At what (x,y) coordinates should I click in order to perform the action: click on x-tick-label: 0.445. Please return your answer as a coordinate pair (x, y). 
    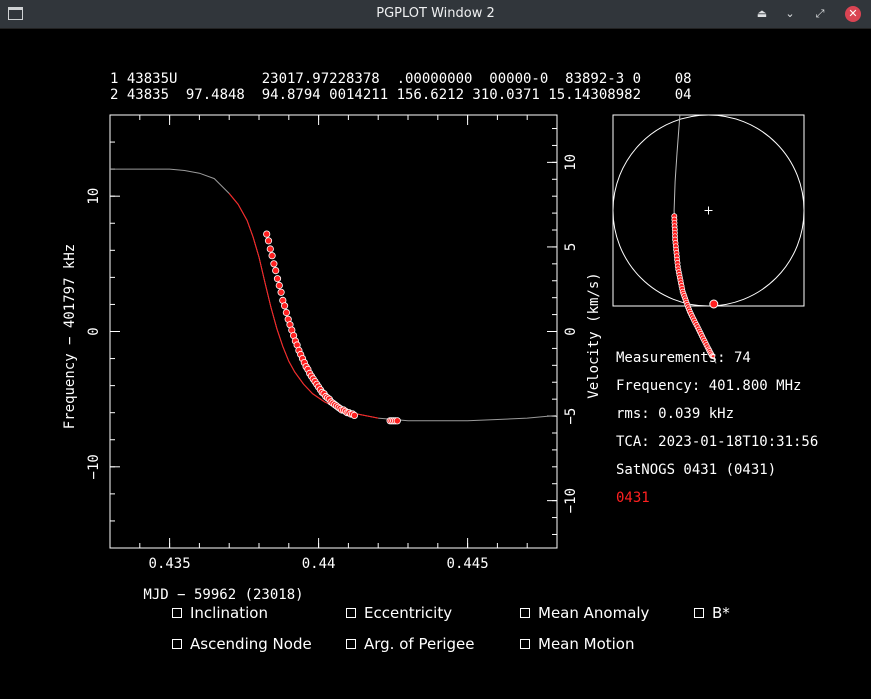
    Looking at the image, I should click on (468, 564).